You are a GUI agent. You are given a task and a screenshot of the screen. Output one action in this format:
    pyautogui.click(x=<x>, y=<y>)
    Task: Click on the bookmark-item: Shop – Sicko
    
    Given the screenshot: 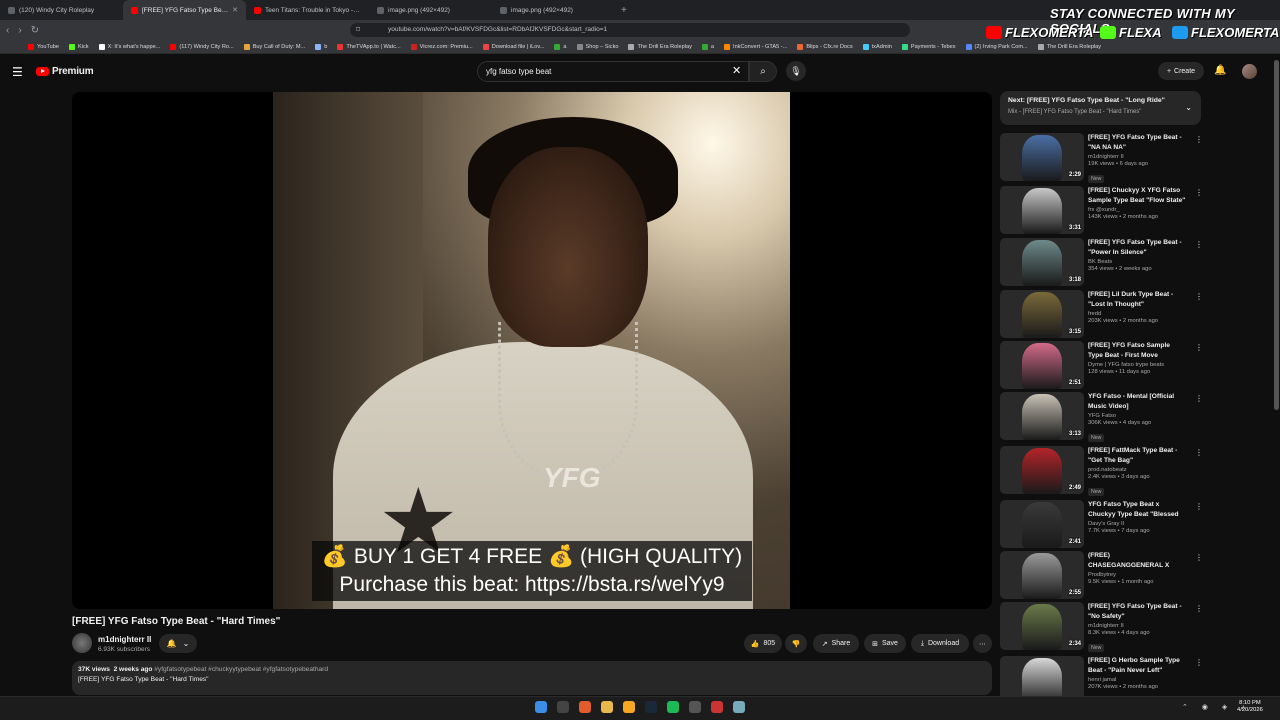 What is the action you would take?
    pyautogui.click(x=597, y=46)
    